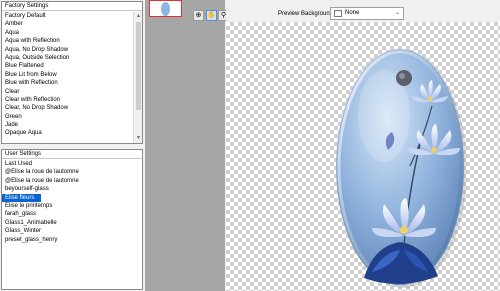  Describe the element at coordinates (338, 13) in the screenshot. I see `color-swatch-icon` at that location.